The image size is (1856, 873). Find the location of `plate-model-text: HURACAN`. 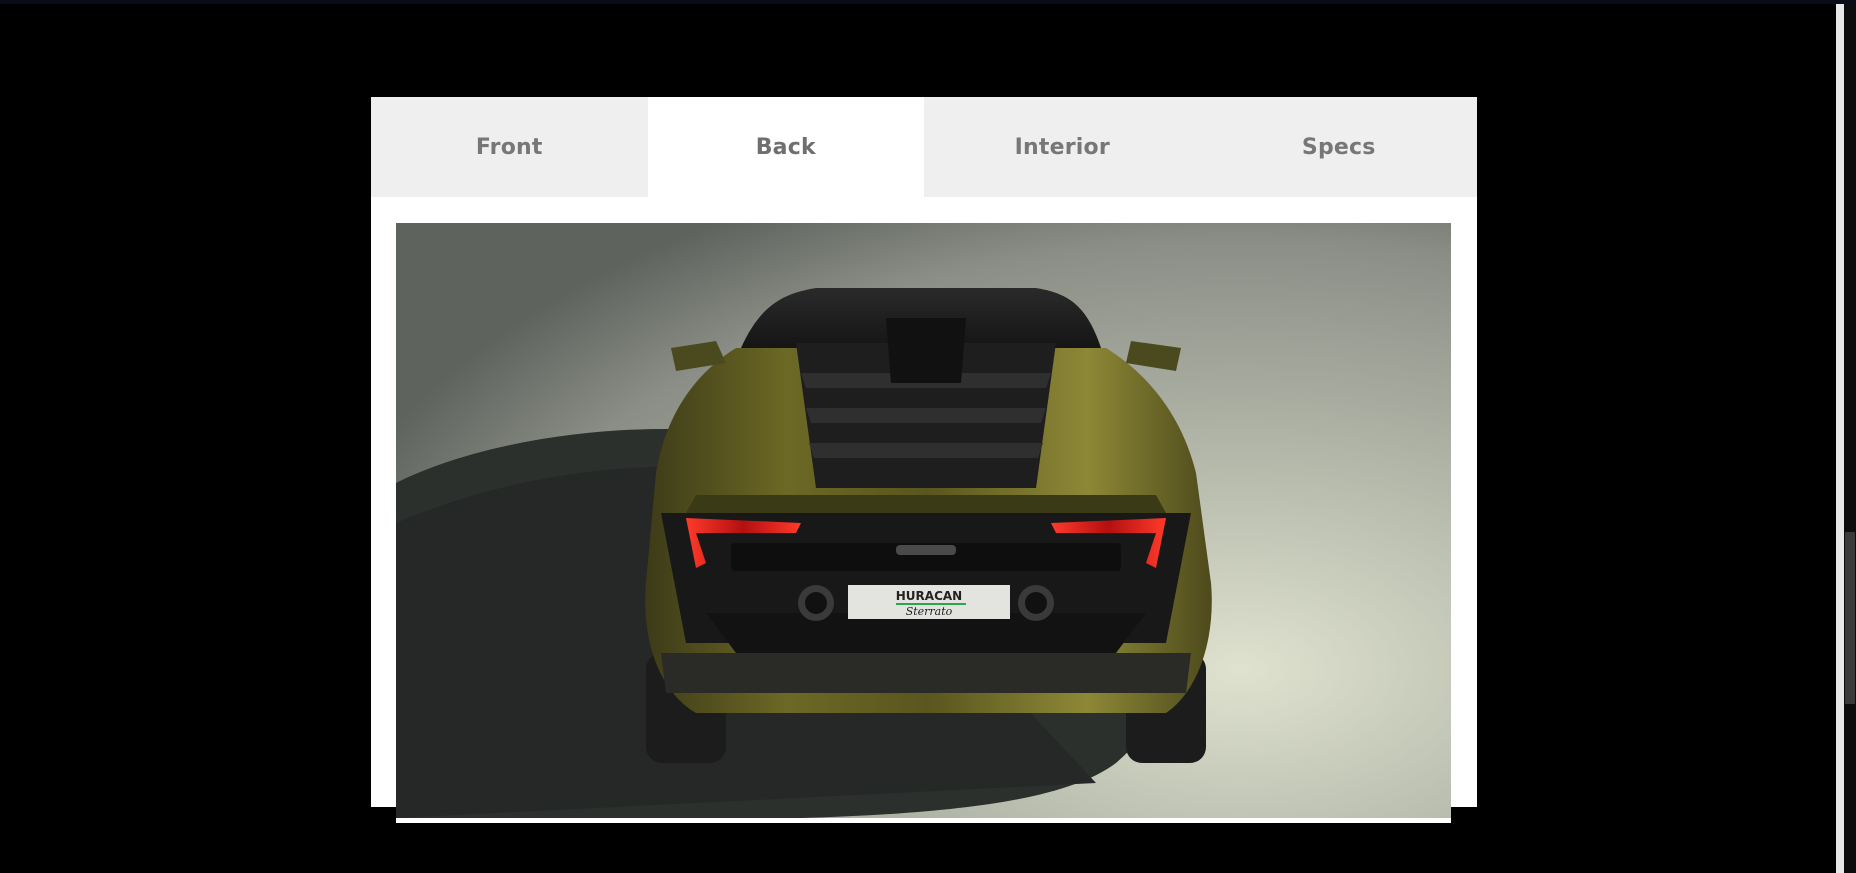

plate-model-text: HURACAN is located at coordinates (929, 596).